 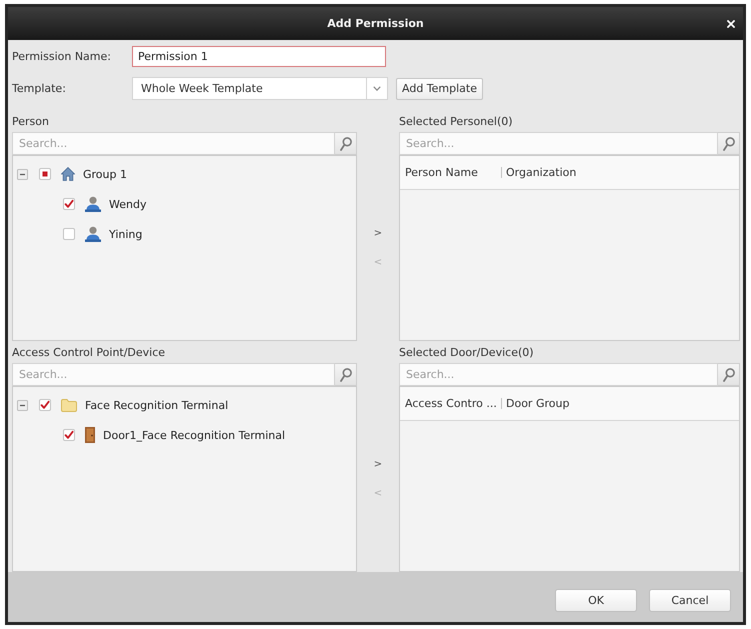 I want to click on window-title: Add Permission, so click(x=375, y=23).